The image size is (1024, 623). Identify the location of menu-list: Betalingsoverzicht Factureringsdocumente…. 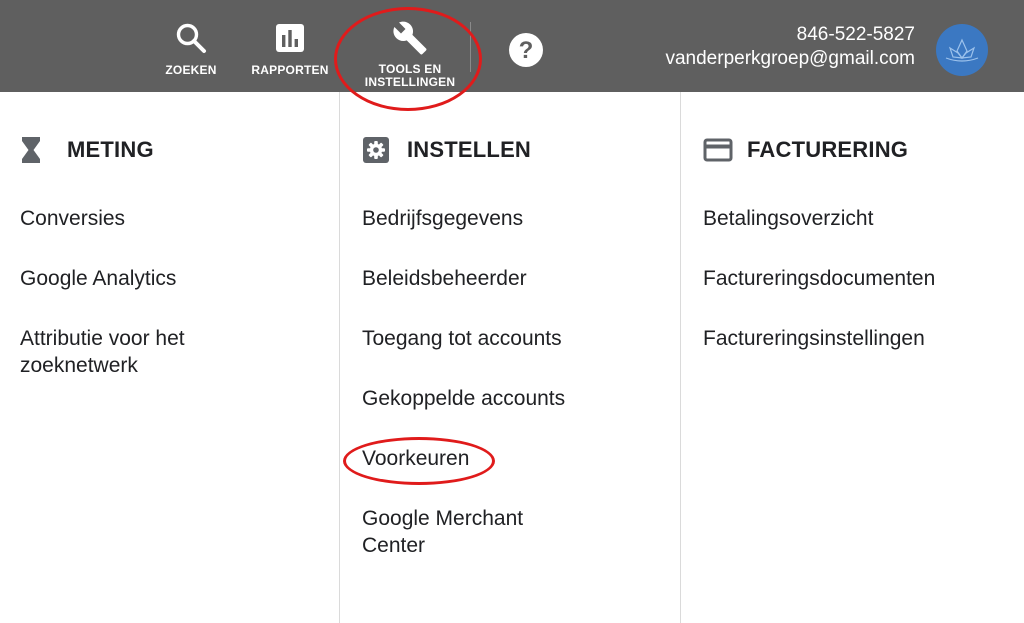
(853, 295).